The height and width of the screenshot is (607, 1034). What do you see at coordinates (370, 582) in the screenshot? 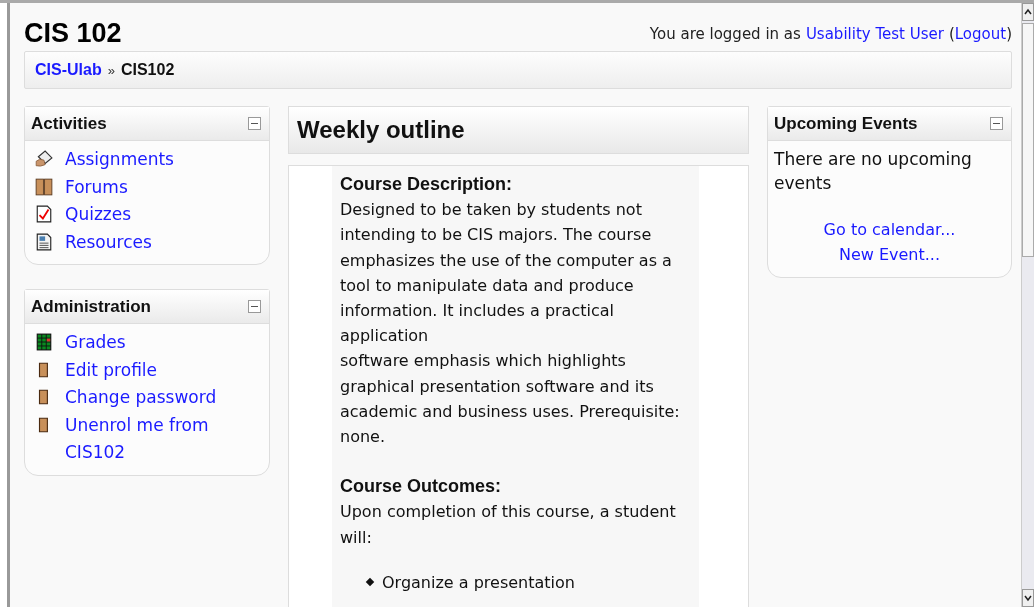
I see `bullet-icon` at bounding box center [370, 582].